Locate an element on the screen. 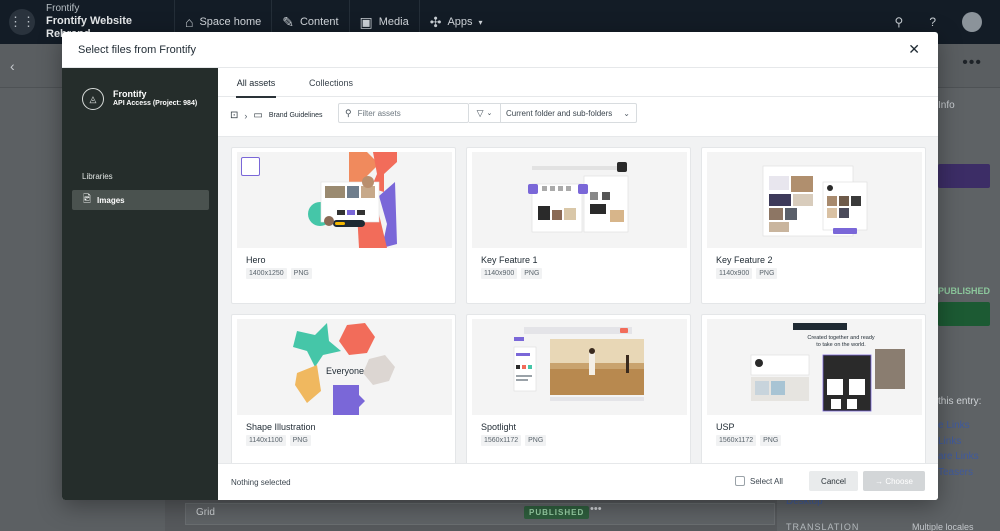 The image size is (1000, 531). choose-button: → Choose is located at coordinates (894, 481).